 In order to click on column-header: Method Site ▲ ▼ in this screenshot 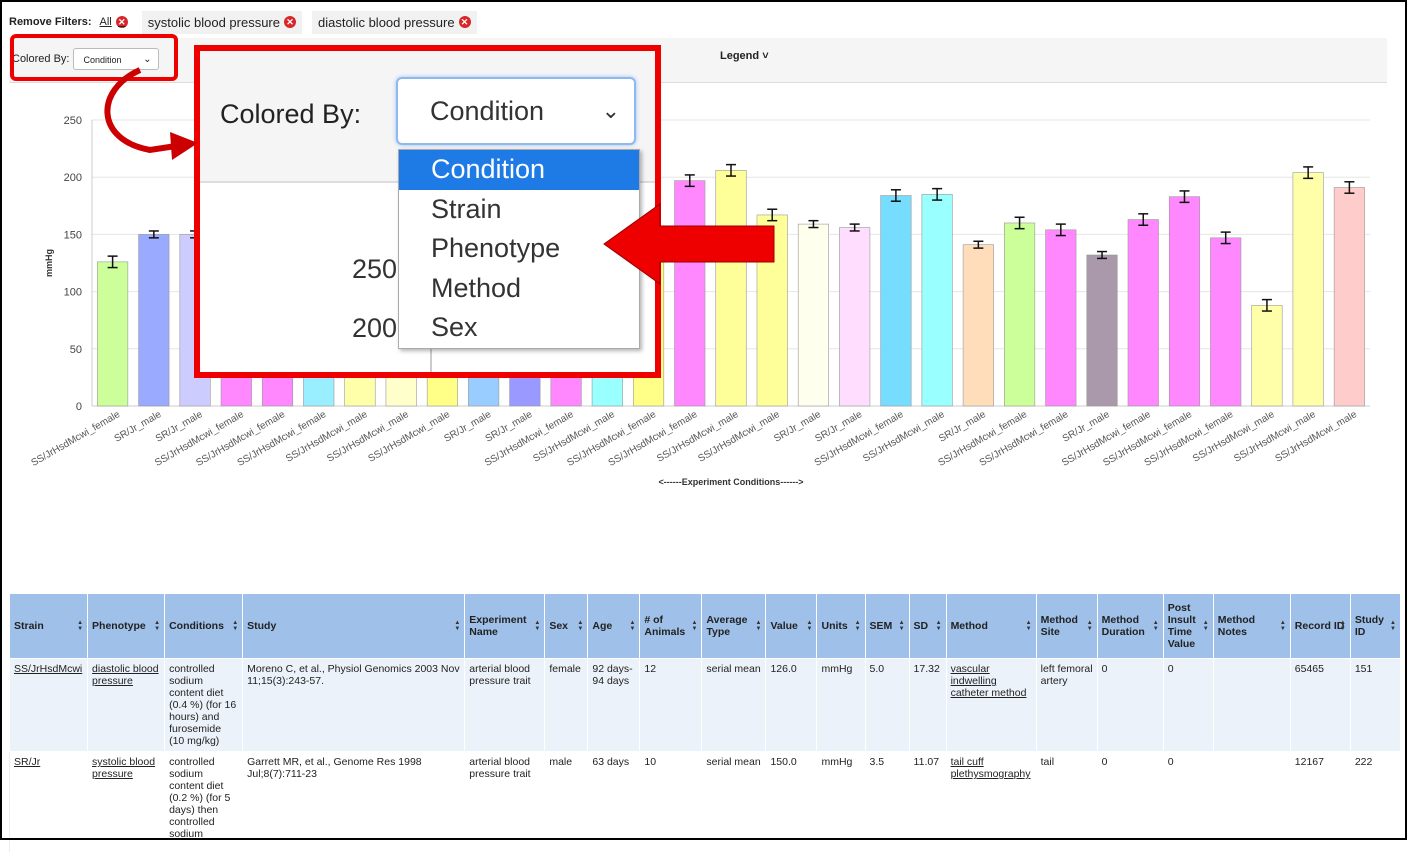, I will do `click(1066, 626)`.